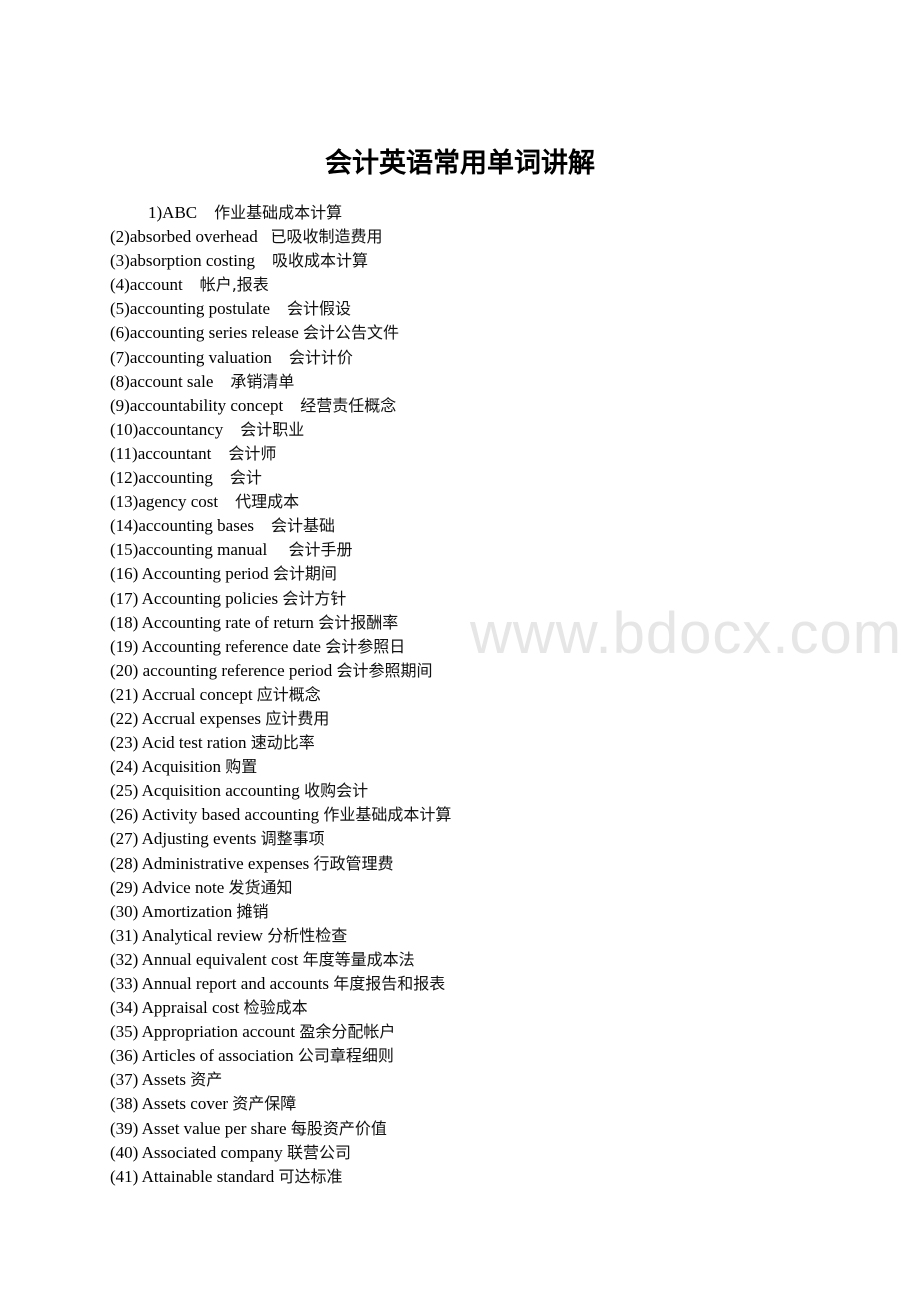 The image size is (920, 1302). I want to click on glossary-entry: (33) Annual report and accounts 年度报告和报表, so click(280, 984).